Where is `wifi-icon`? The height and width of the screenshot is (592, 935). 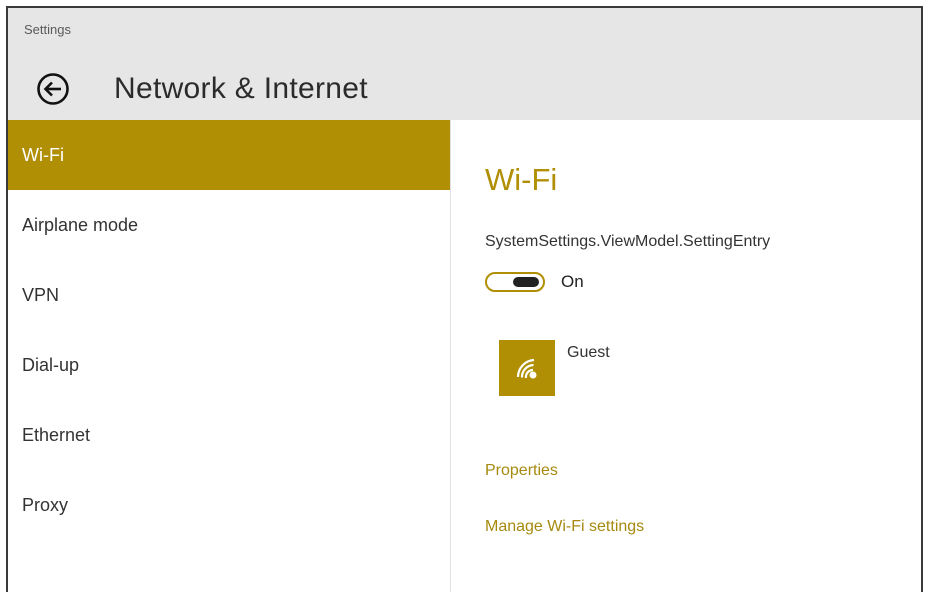 wifi-icon is located at coordinates (527, 368).